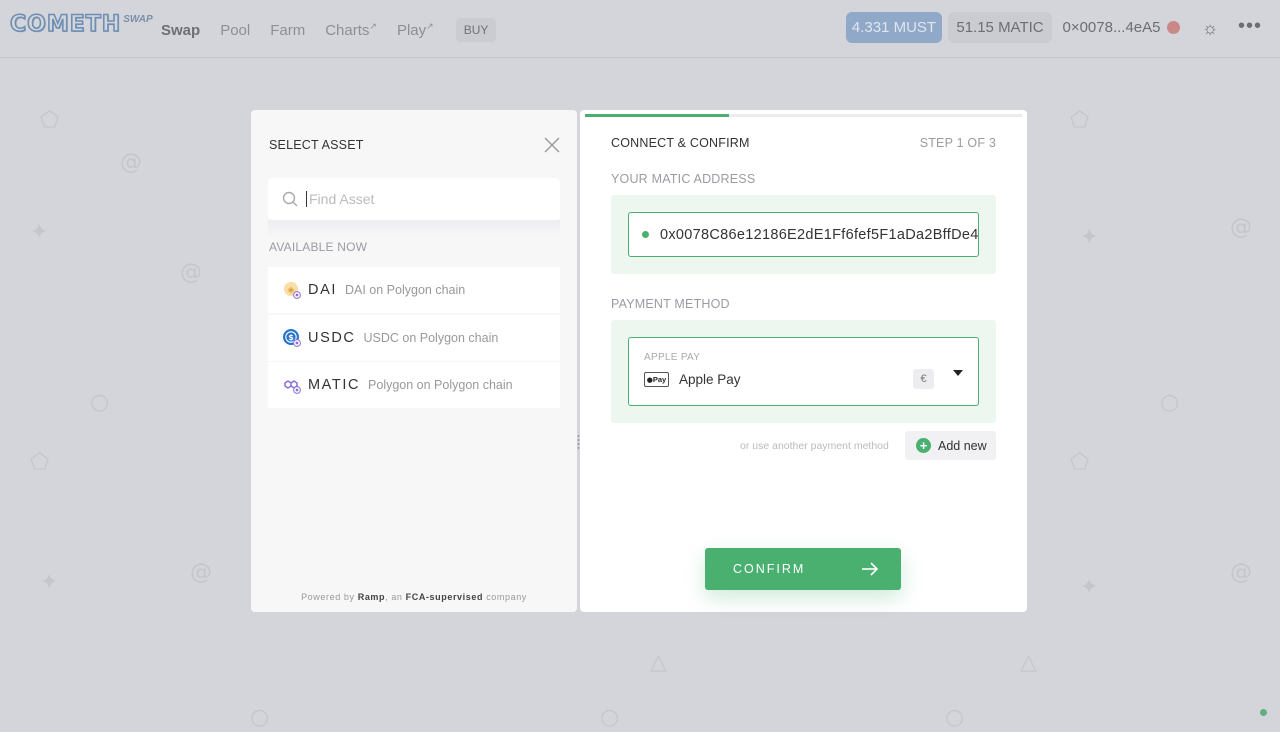 The image size is (1280, 732). I want to click on main-nav: Swap Pool Farm Charts↗ Play↗ BUY, so click(329, 30).